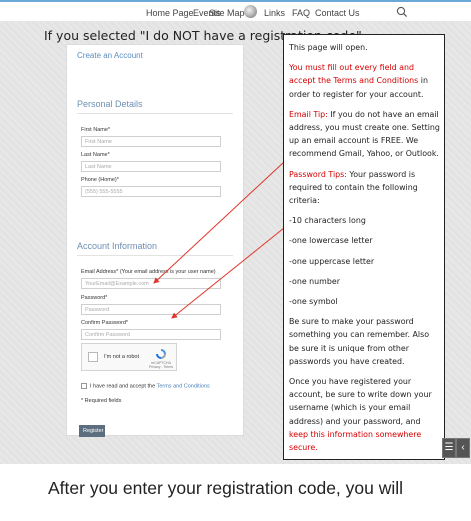 The width and height of the screenshot is (471, 521). What do you see at coordinates (314, 281) in the screenshot?
I see `criteria-item: -one number` at bounding box center [314, 281].